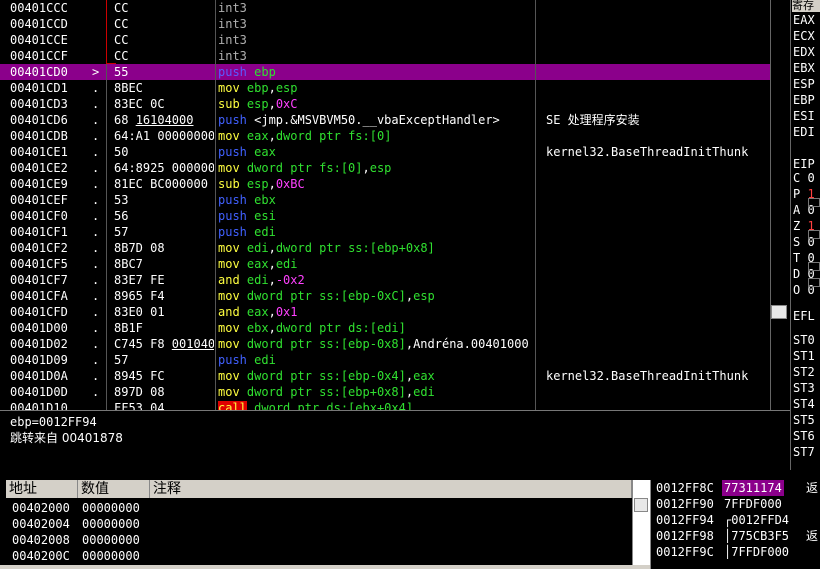 This screenshot has height=569, width=820. I want to click on stack-comment: 返, so click(812, 488).